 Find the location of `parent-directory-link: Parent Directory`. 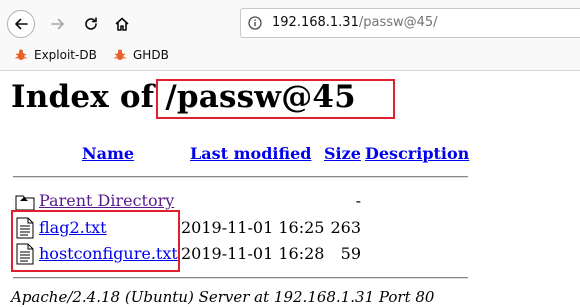

parent-directory-link: Parent Directory is located at coordinates (106, 200).